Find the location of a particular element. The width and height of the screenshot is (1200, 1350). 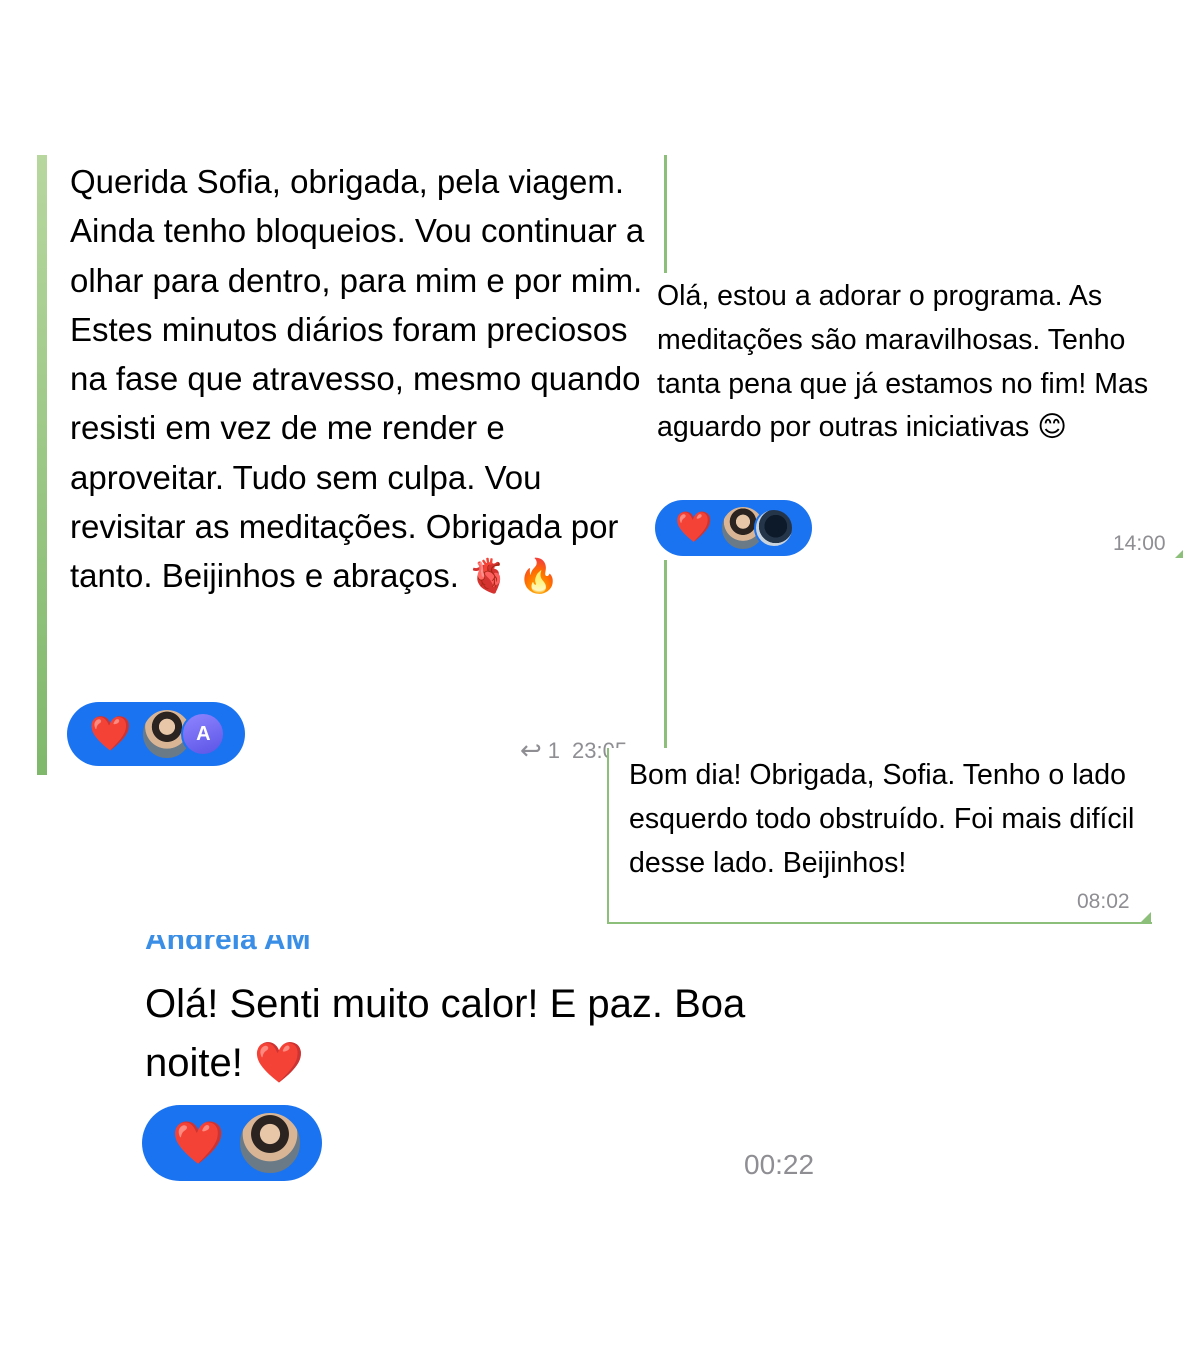

message-time-3: 08:02 is located at coordinates (1103, 901).